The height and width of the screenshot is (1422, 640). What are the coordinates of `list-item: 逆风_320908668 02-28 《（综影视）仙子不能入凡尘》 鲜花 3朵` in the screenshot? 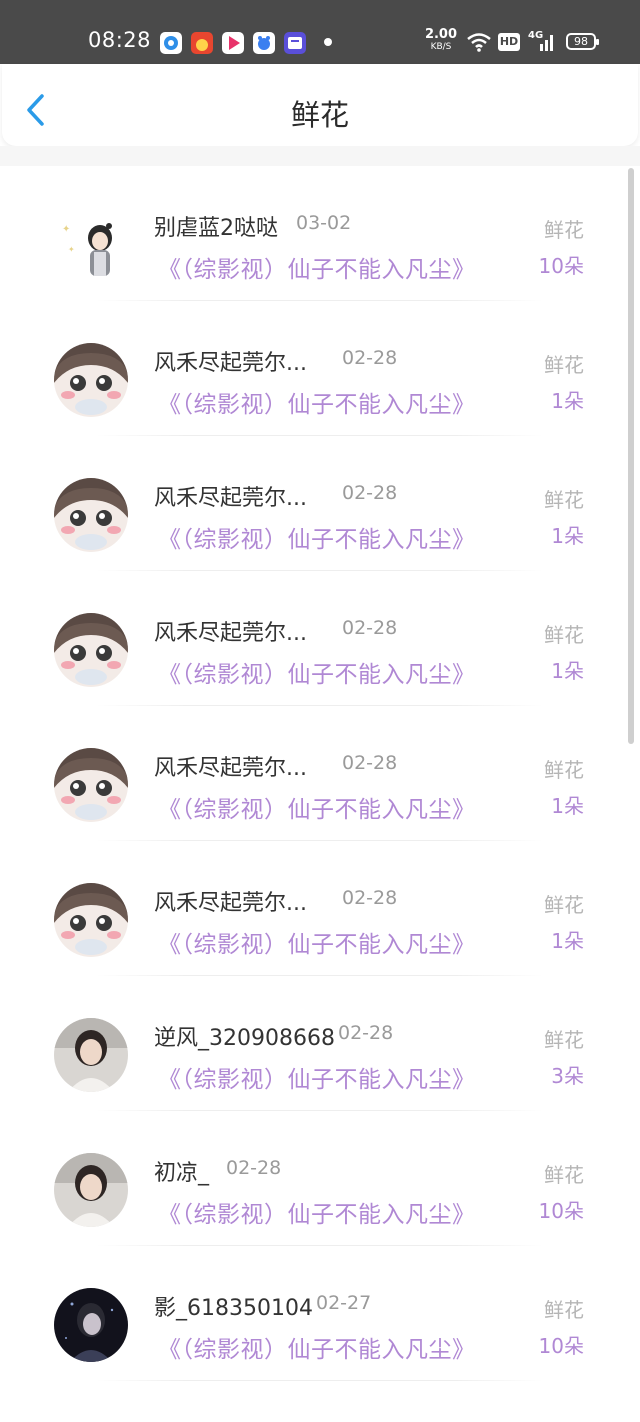 It's located at (320, 1043).